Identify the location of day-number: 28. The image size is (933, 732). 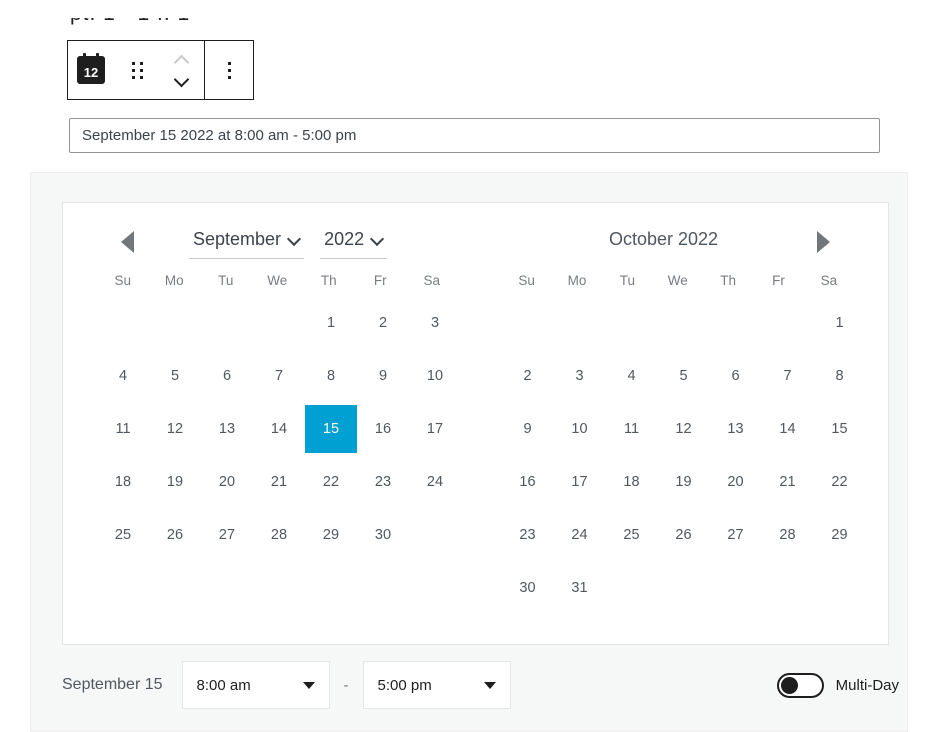
(279, 534).